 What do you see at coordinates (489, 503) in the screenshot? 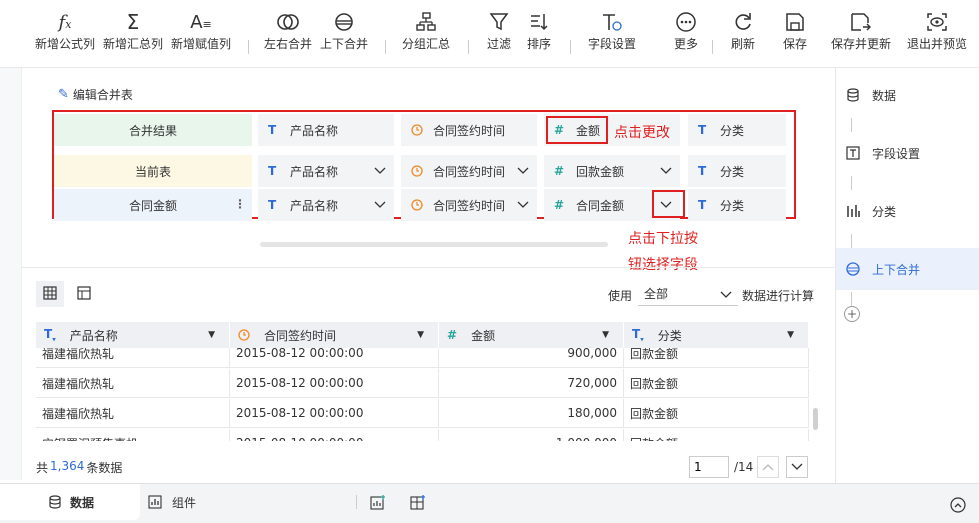
I see `bottom-tab-bar: 数据 组件` at bounding box center [489, 503].